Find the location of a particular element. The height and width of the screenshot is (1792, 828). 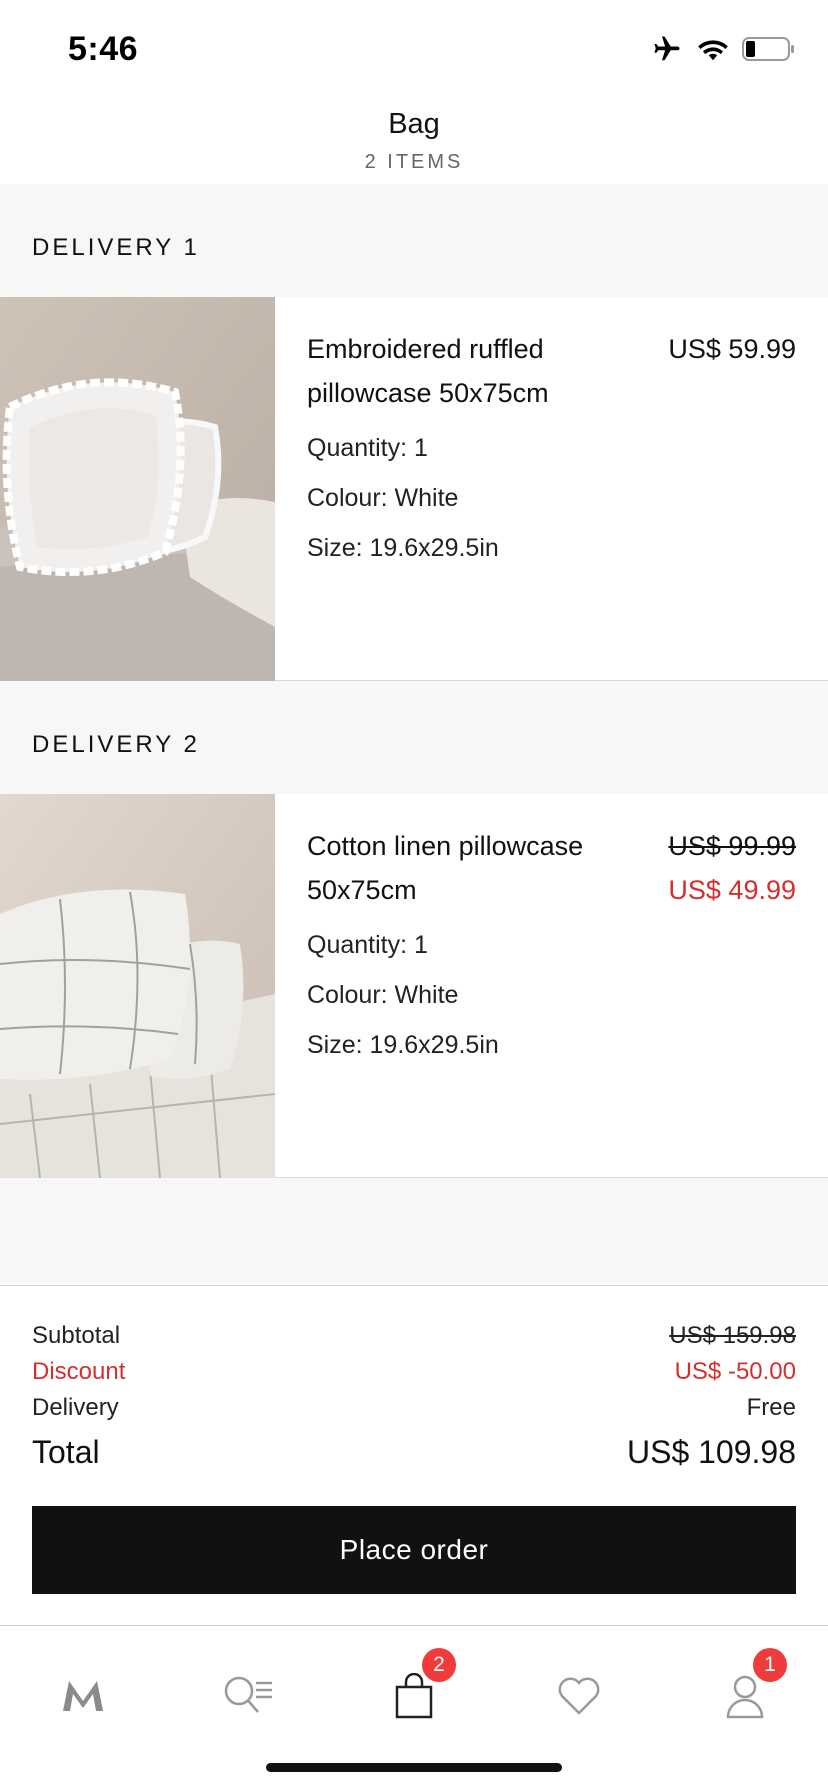

tab-bar: 2 1 is located at coordinates (414, 1708).